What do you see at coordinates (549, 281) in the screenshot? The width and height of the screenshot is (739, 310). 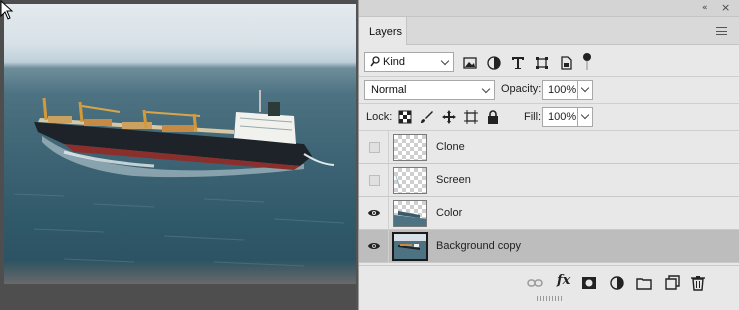 I see `layers-footer-toolbar: fx` at bounding box center [549, 281].